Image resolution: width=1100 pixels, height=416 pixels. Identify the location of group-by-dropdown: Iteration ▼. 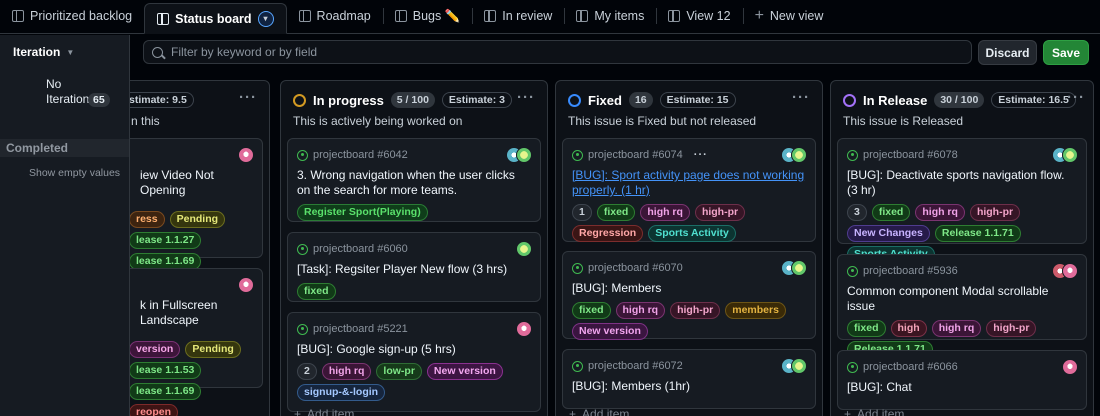
(43, 52).